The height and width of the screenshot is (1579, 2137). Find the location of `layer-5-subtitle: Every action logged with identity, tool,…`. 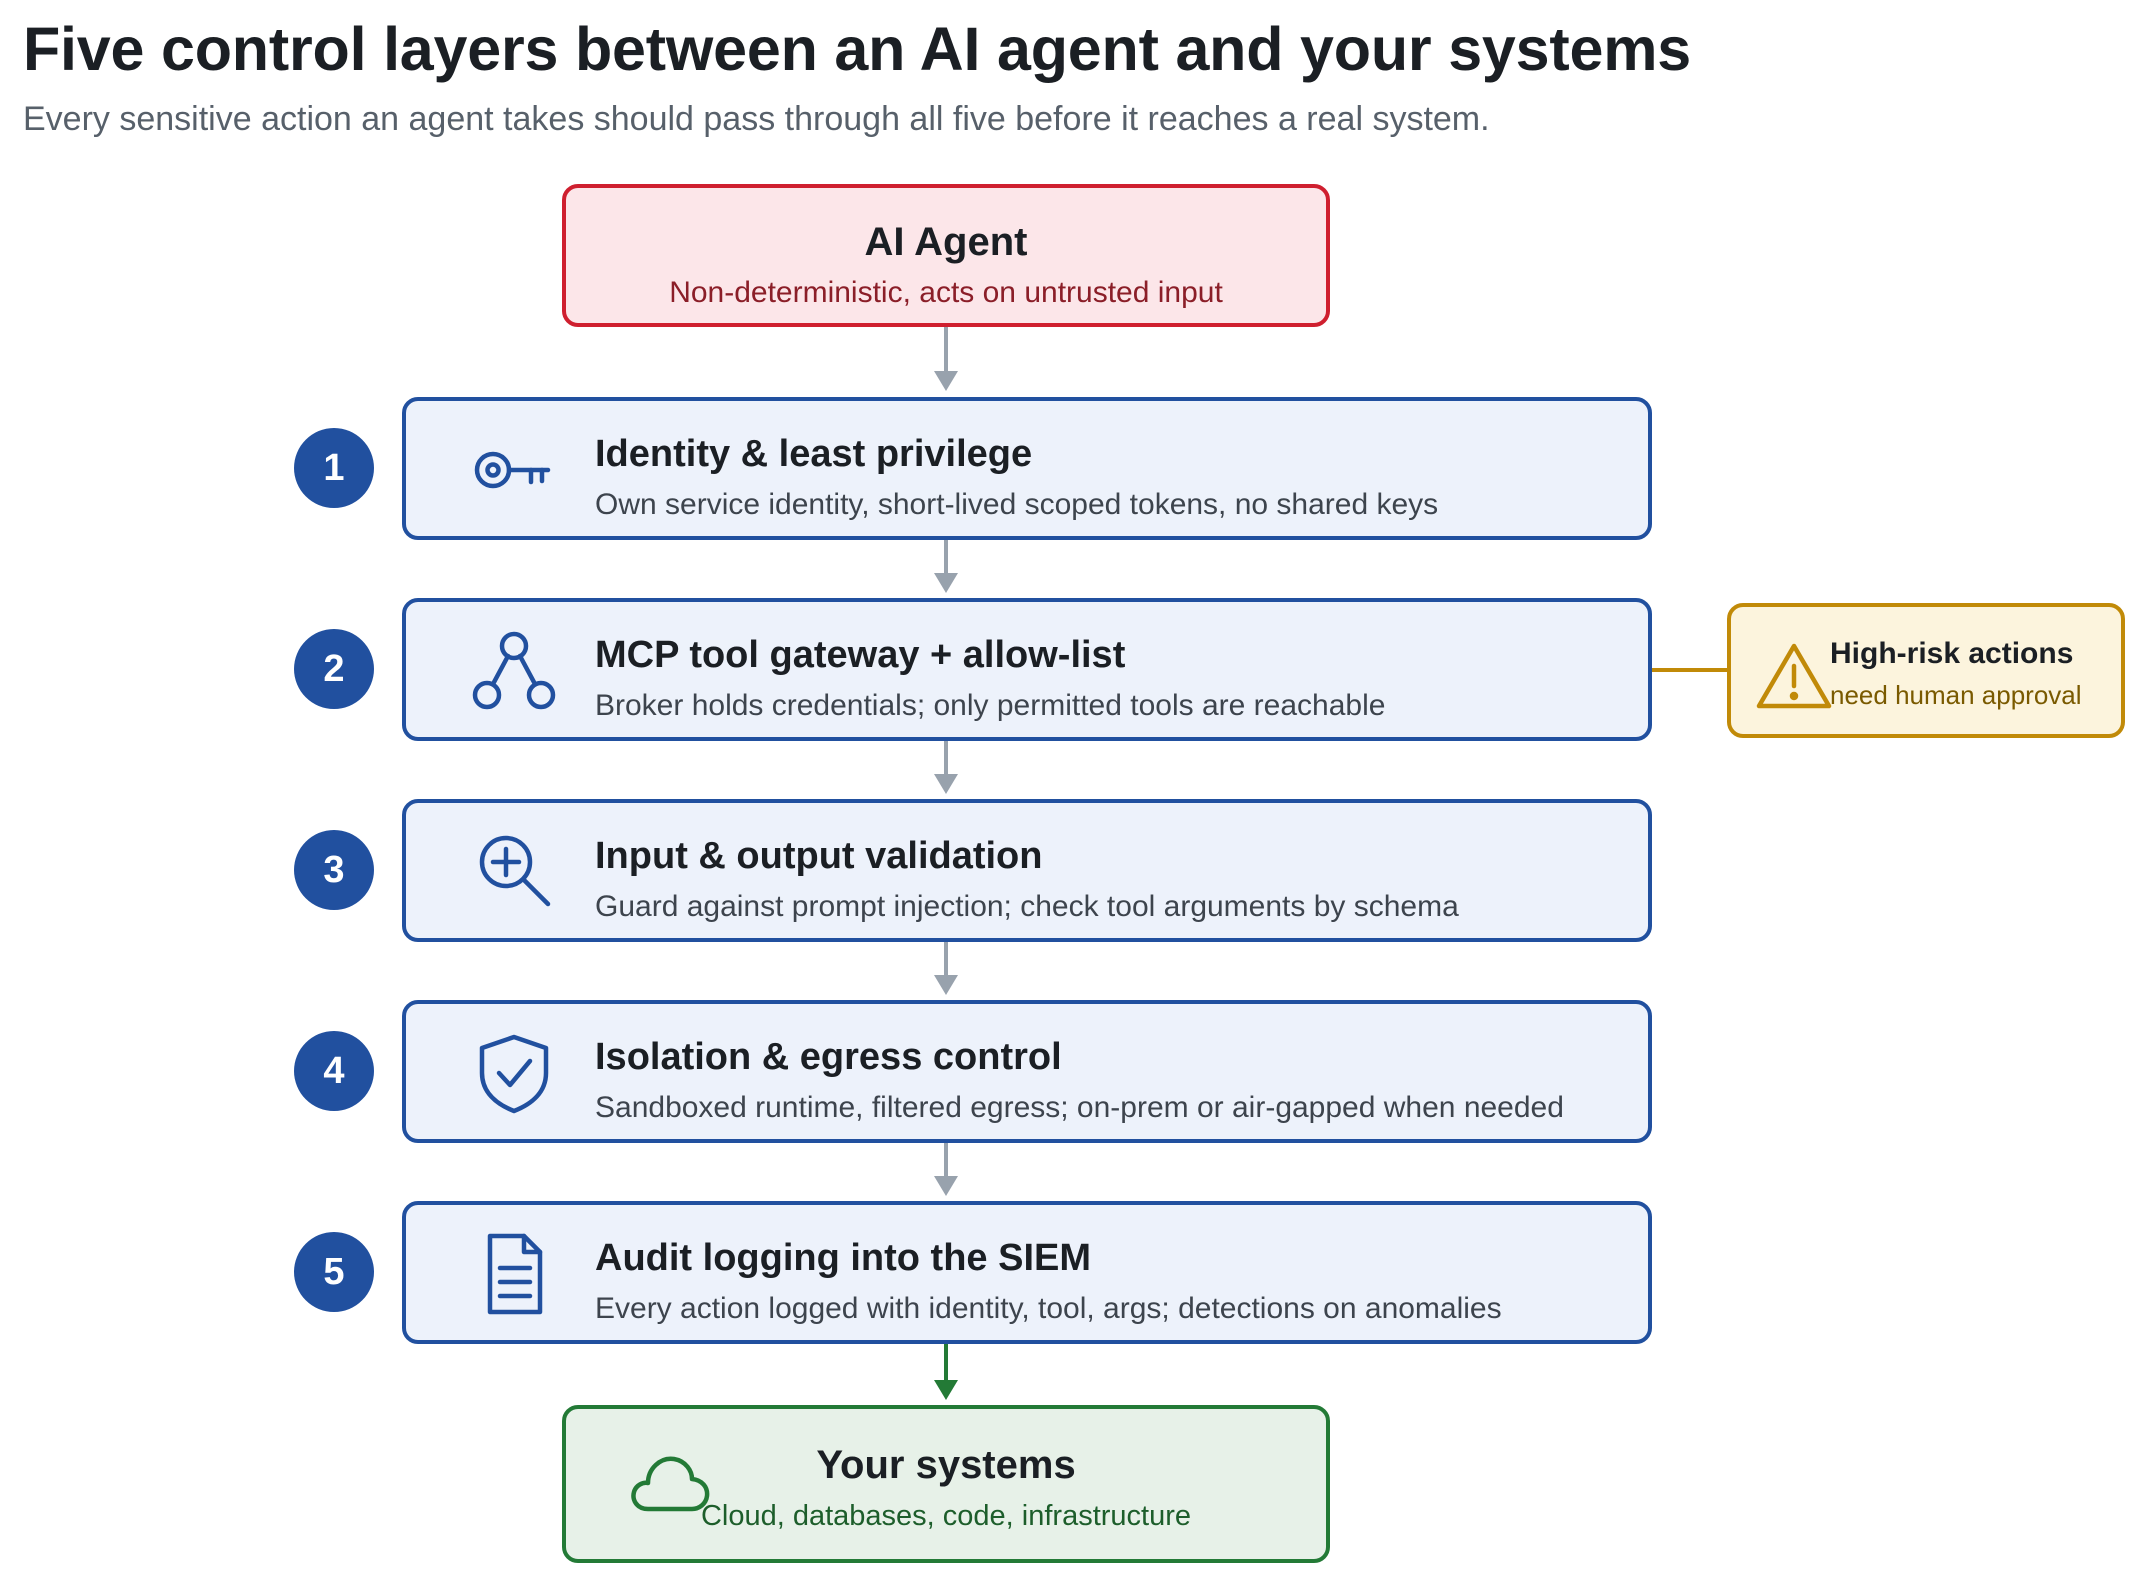

layer-5-subtitle: Every action logged with identity, tool,… is located at coordinates (1048, 1308).